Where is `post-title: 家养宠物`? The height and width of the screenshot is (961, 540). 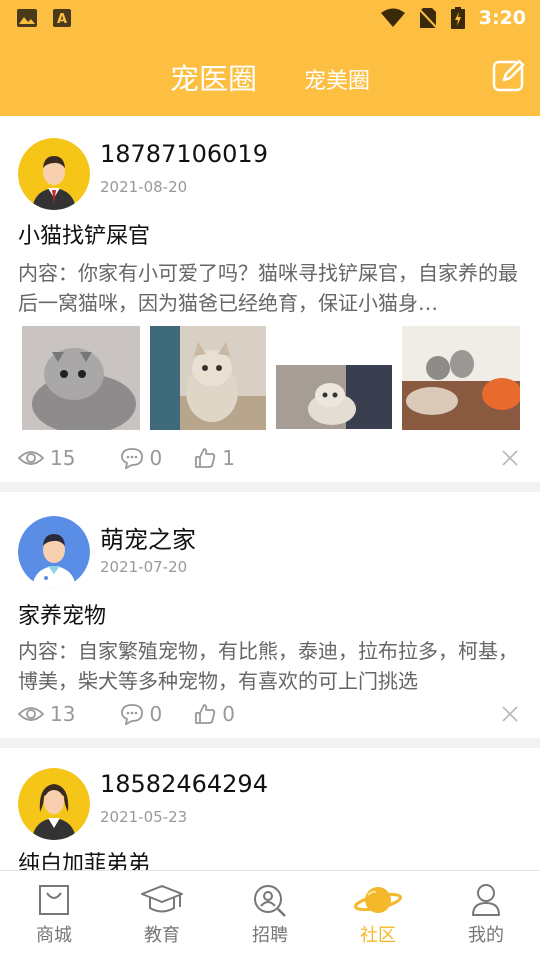 post-title: 家养宠物 is located at coordinates (62, 614).